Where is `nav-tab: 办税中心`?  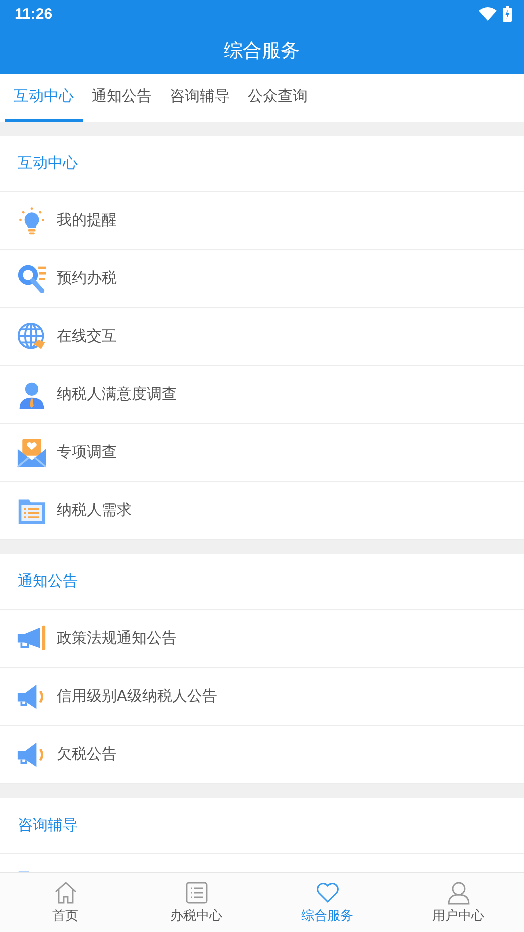 nav-tab: 办税中心 is located at coordinates (196, 902).